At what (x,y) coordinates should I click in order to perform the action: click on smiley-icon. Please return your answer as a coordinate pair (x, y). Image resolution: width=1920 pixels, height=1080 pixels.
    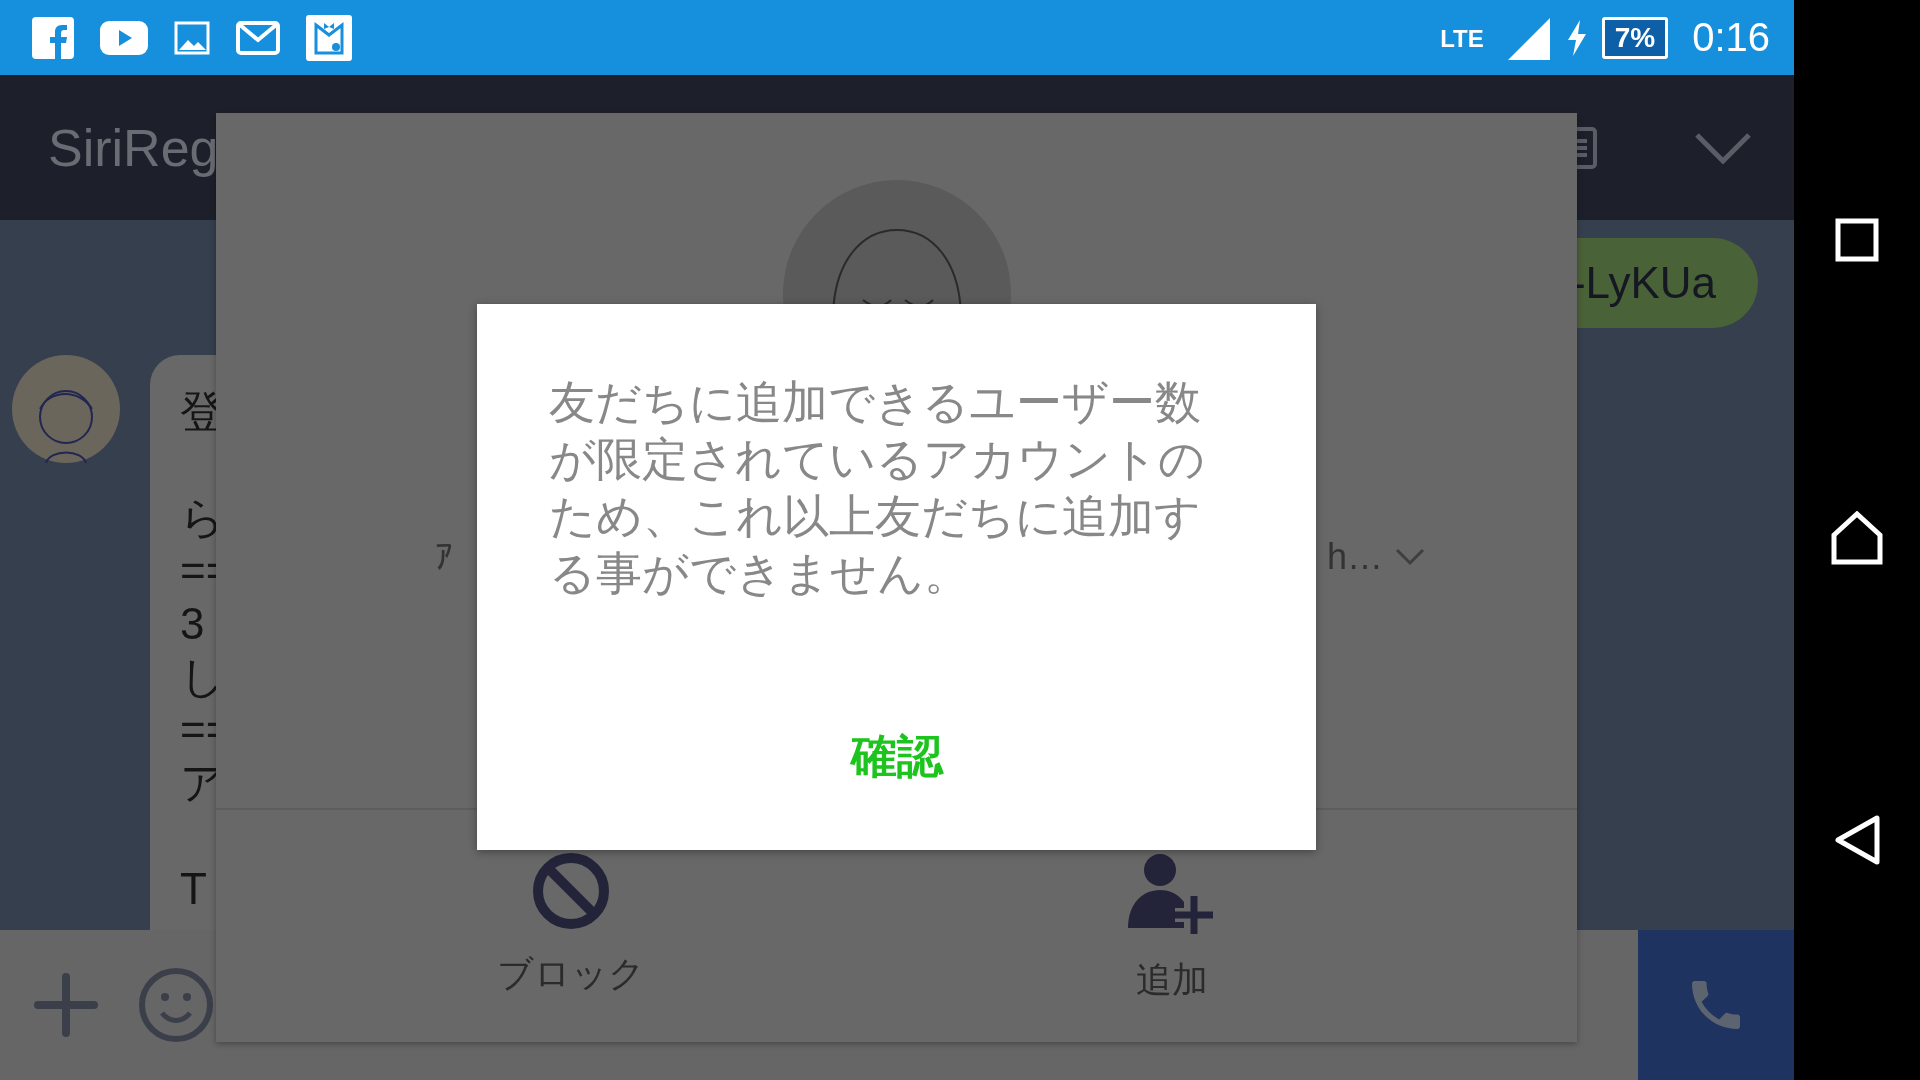
    Looking at the image, I should click on (176, 1005).